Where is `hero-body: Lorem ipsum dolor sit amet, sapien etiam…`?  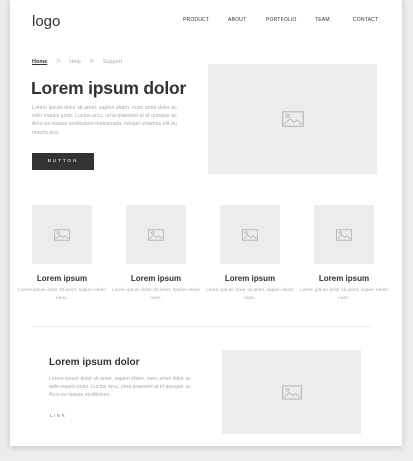 hero-body: Lorem ipsum dolor sit amet, sapien etiam… is located at coordinates (105, 120).